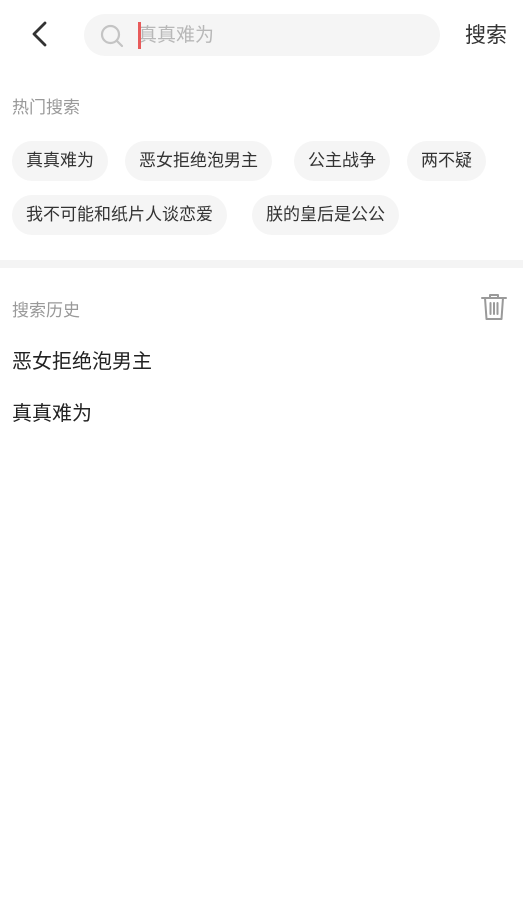 This screenshot has width=523, height=908. Describe the element at coordinates (119, 215) in the screenshot. I see `hot-tag: 我不可能和纸片人谈恋爱` at that location.